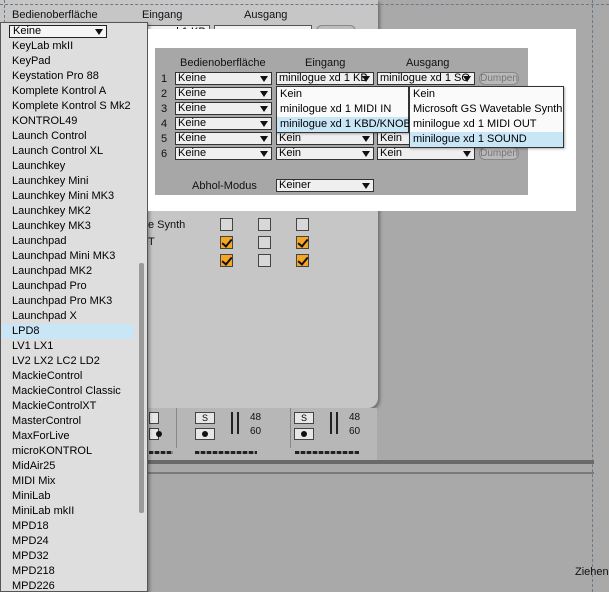  What do you see at coordinates (58, 31) in the screenshot?
I see `control-surface-select: Keine` at bounding box center [58, 31].